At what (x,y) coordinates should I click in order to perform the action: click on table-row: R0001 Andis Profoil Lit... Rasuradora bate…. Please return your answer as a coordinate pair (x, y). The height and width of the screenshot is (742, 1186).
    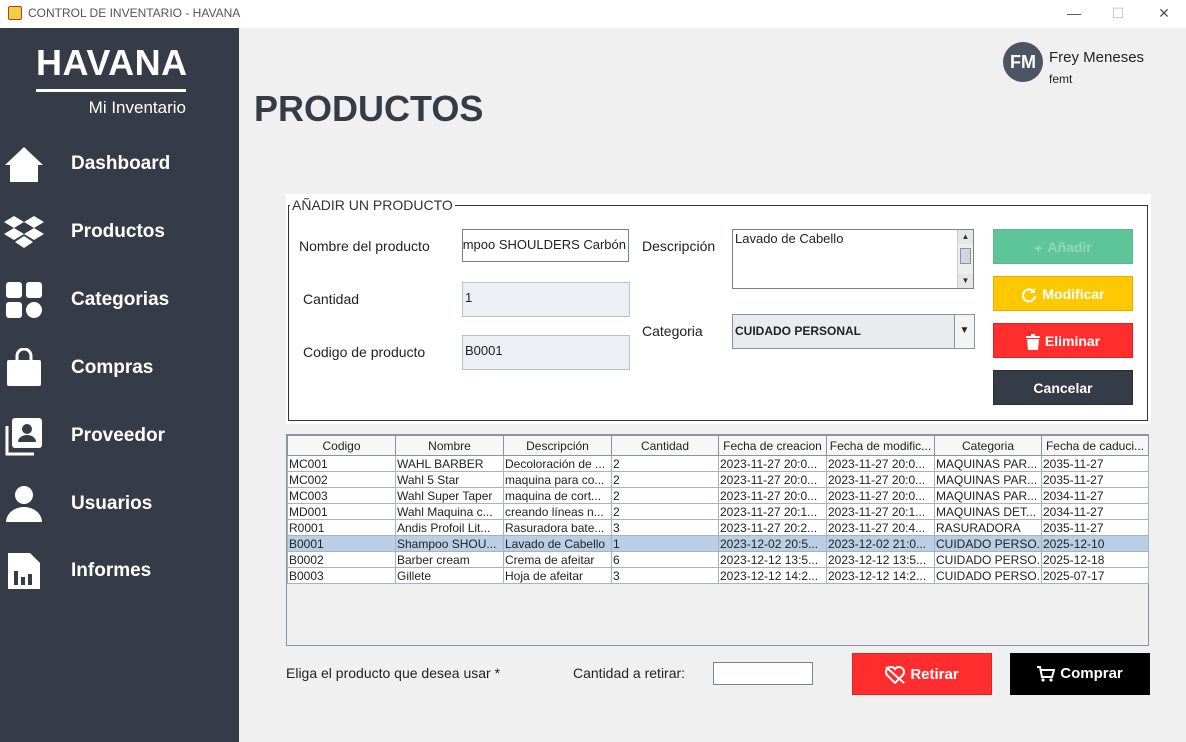
    Looking at the image, I should click on (718, 527).